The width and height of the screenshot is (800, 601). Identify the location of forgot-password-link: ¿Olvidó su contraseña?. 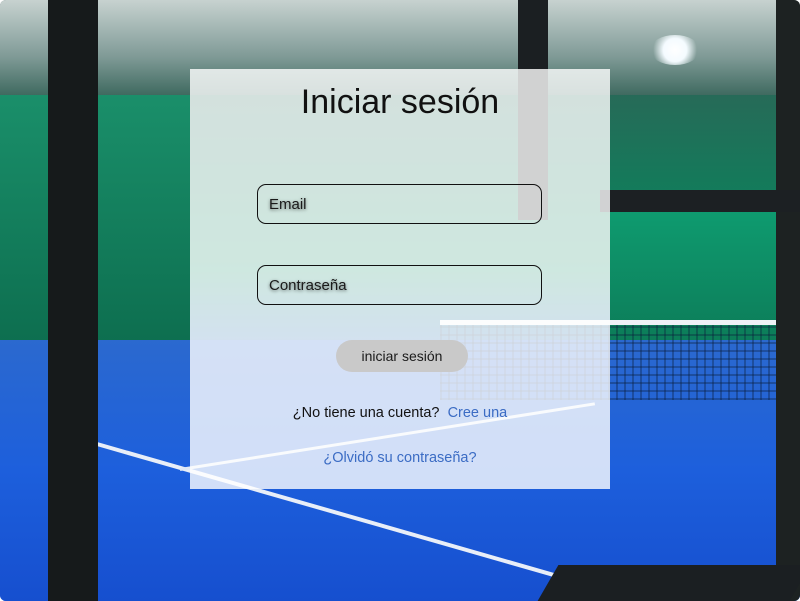
(399, 458).